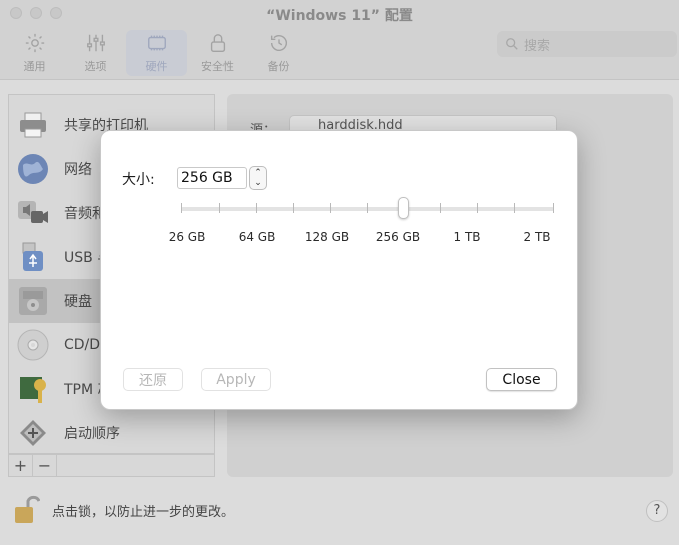 This screenshot has height=545, width=679. What do you see at coordinates (278, 53) in the screenshot?
I see `tab-backup: 备份` at bounding box center [278, 53].